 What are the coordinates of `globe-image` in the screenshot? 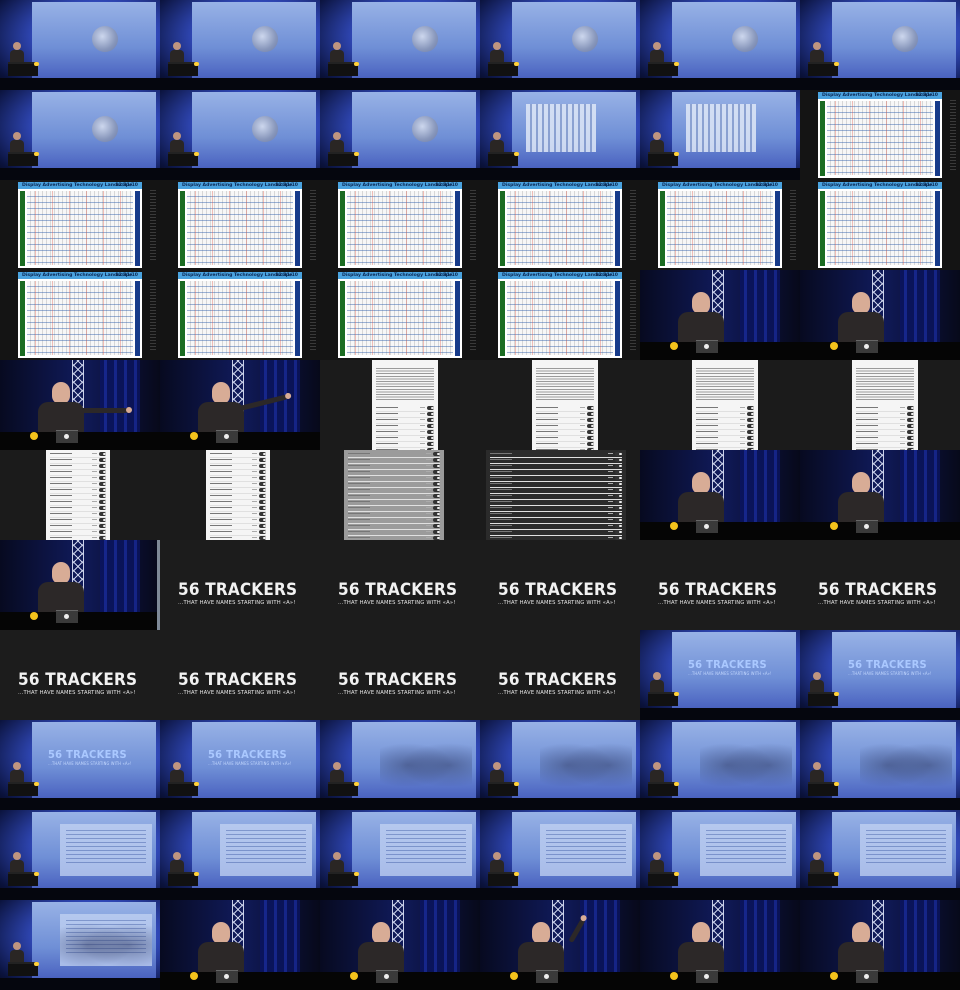 It's located at (745, 39).